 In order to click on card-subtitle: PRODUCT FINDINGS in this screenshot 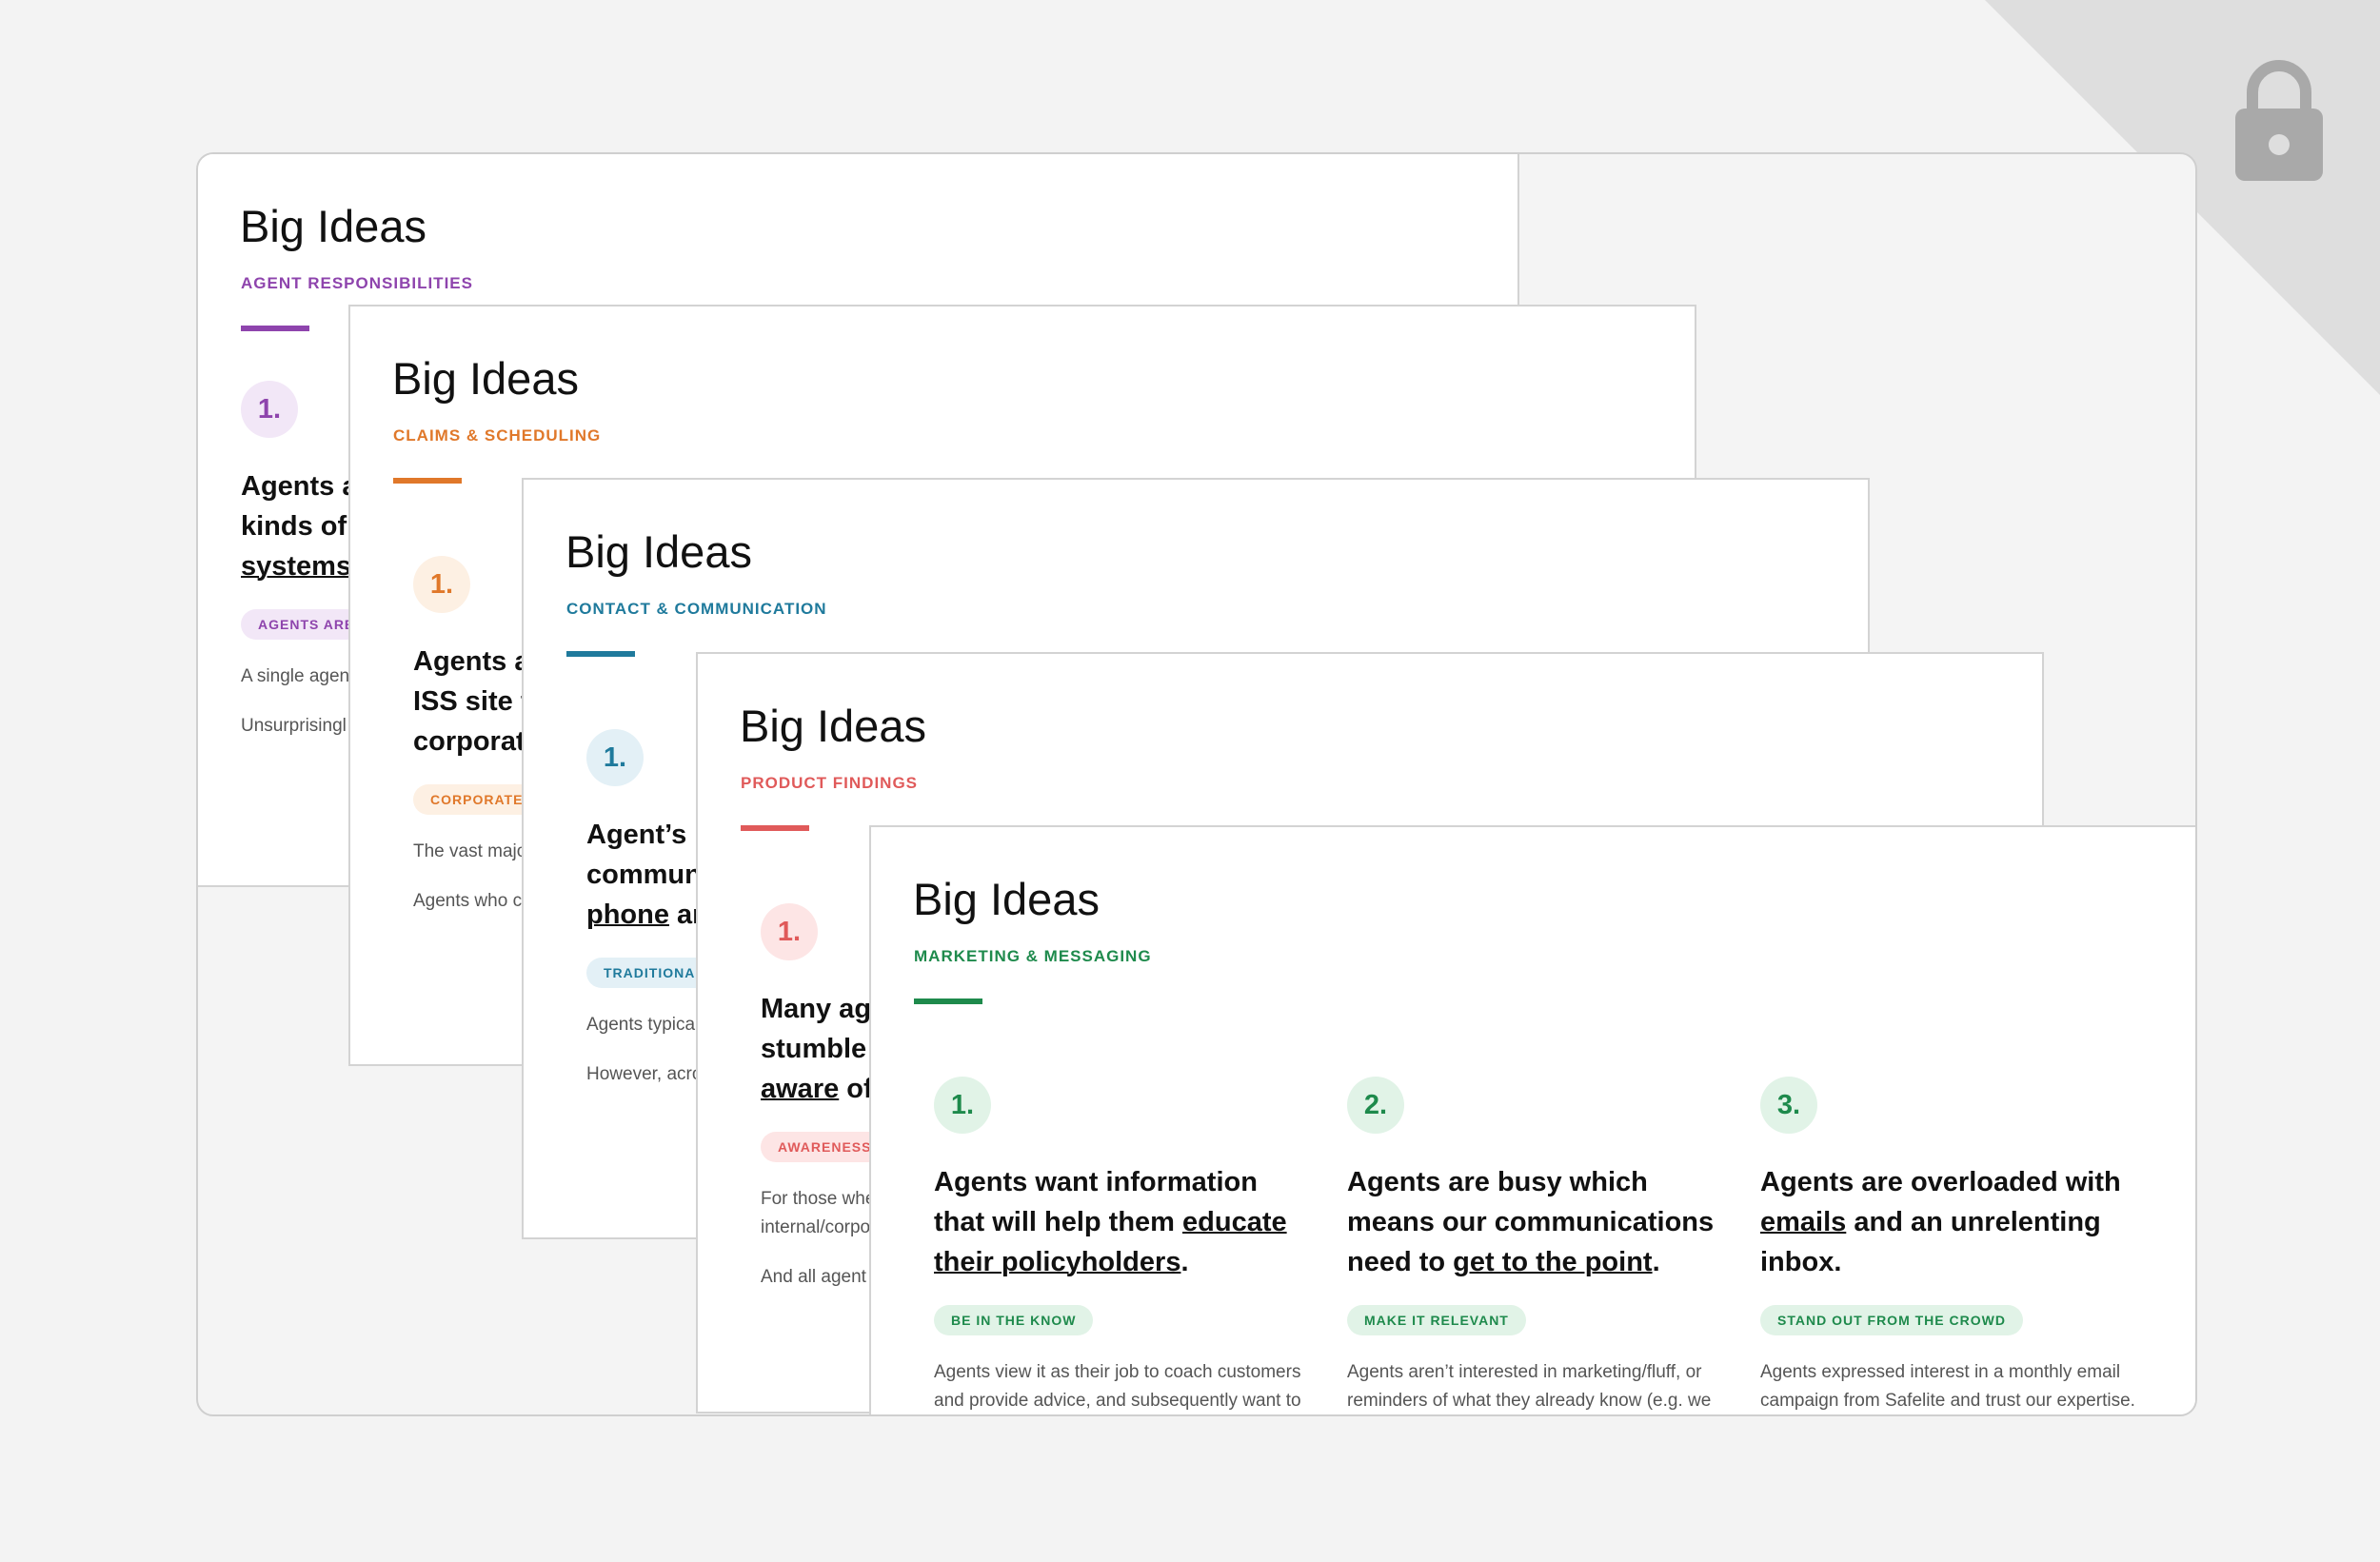, I will do `click(829, 783)`.